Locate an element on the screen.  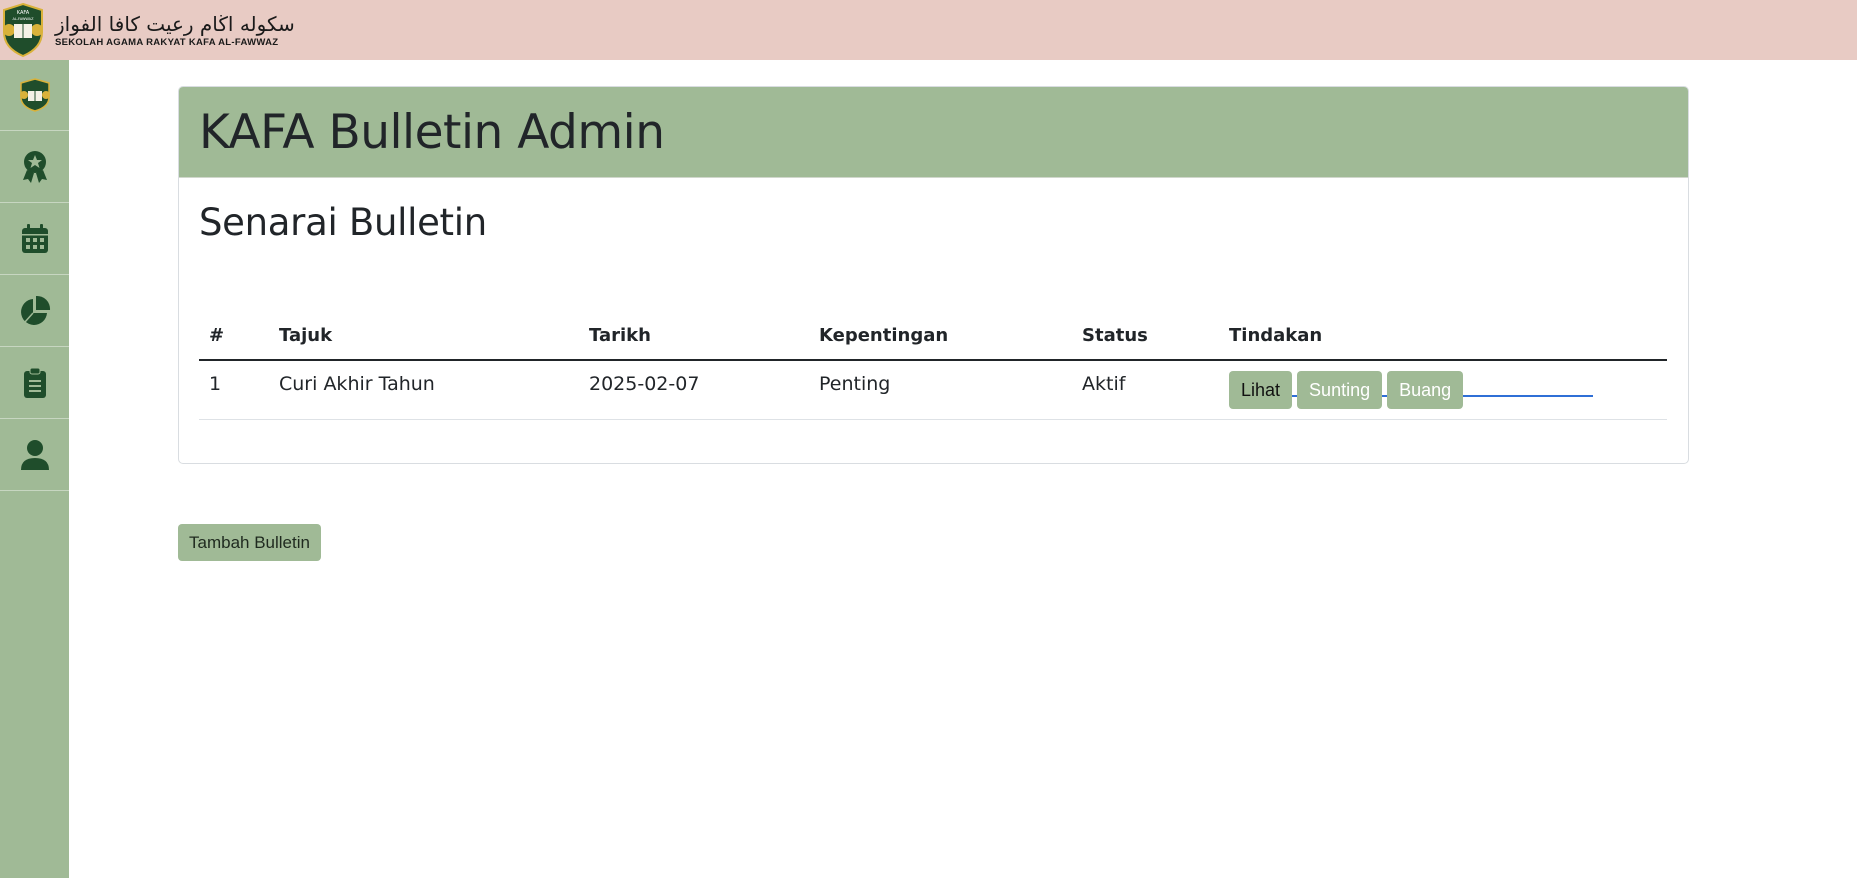
col-header-number: # is located at coordinates (239, 342).